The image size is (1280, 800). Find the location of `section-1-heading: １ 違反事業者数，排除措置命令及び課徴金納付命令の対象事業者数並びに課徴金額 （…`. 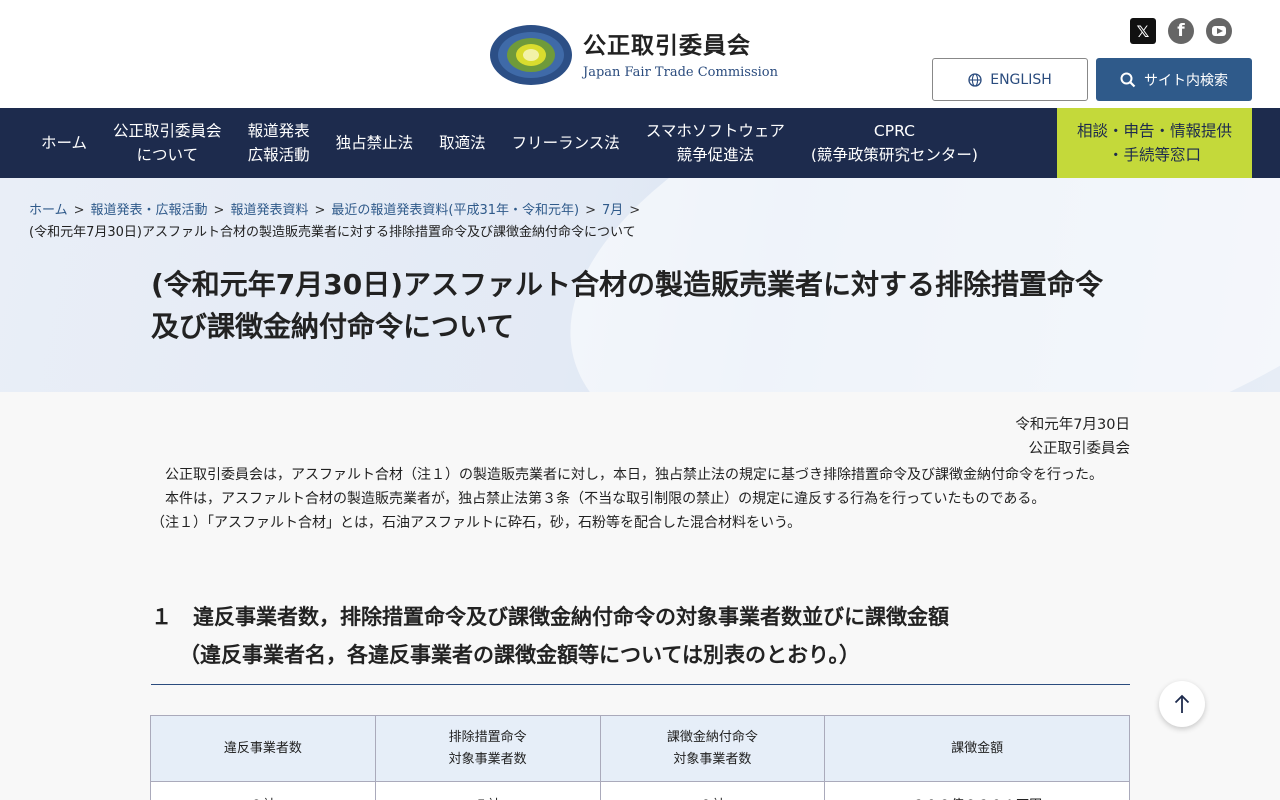

section-1-heading: １ 違反事業者数，排除措置命令及び課徴金納付命令の対象事業者数並びに課徴金額 （… is located at coordinates (640, 641).